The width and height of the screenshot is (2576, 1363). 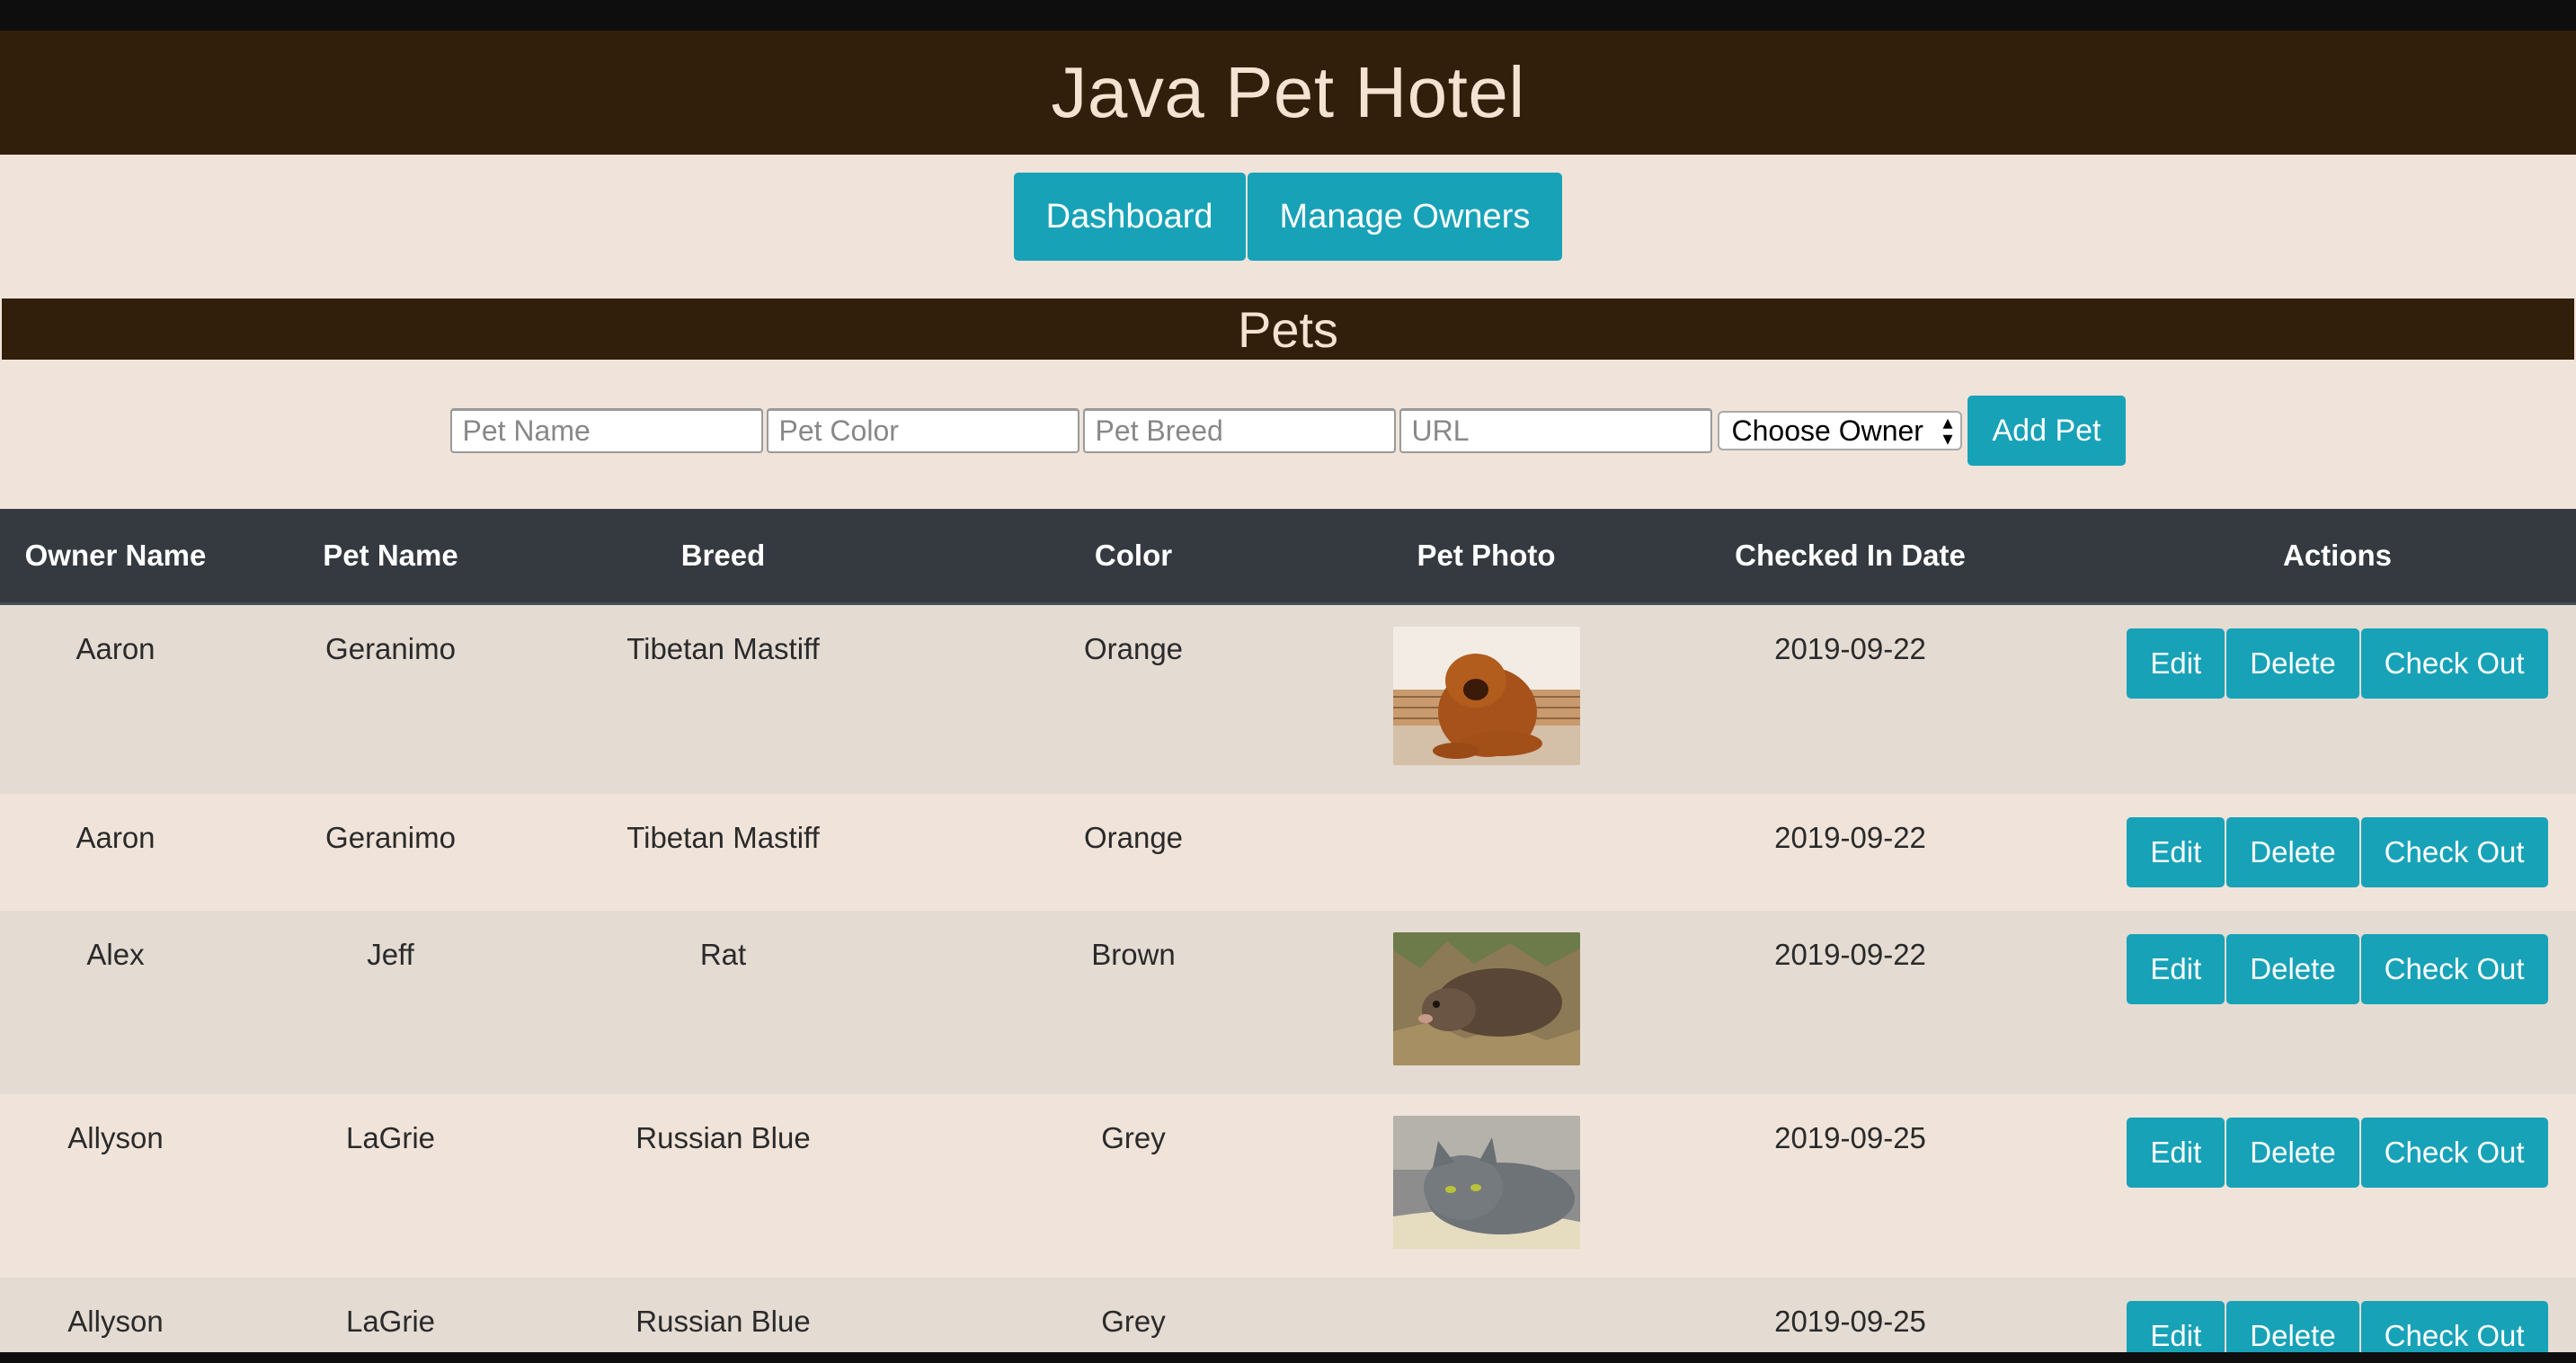 I want to click on section-title: Pets, so click(x=1288, y=329).